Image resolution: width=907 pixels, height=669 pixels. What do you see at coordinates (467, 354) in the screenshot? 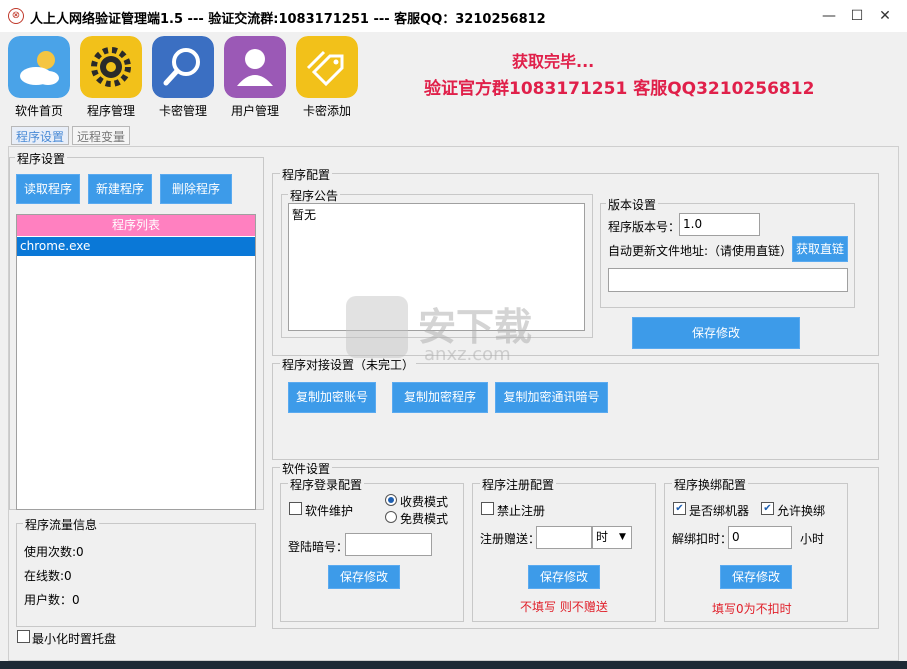
I see `watermark-subtext: anxz.com` at bounding box center [467, 354].